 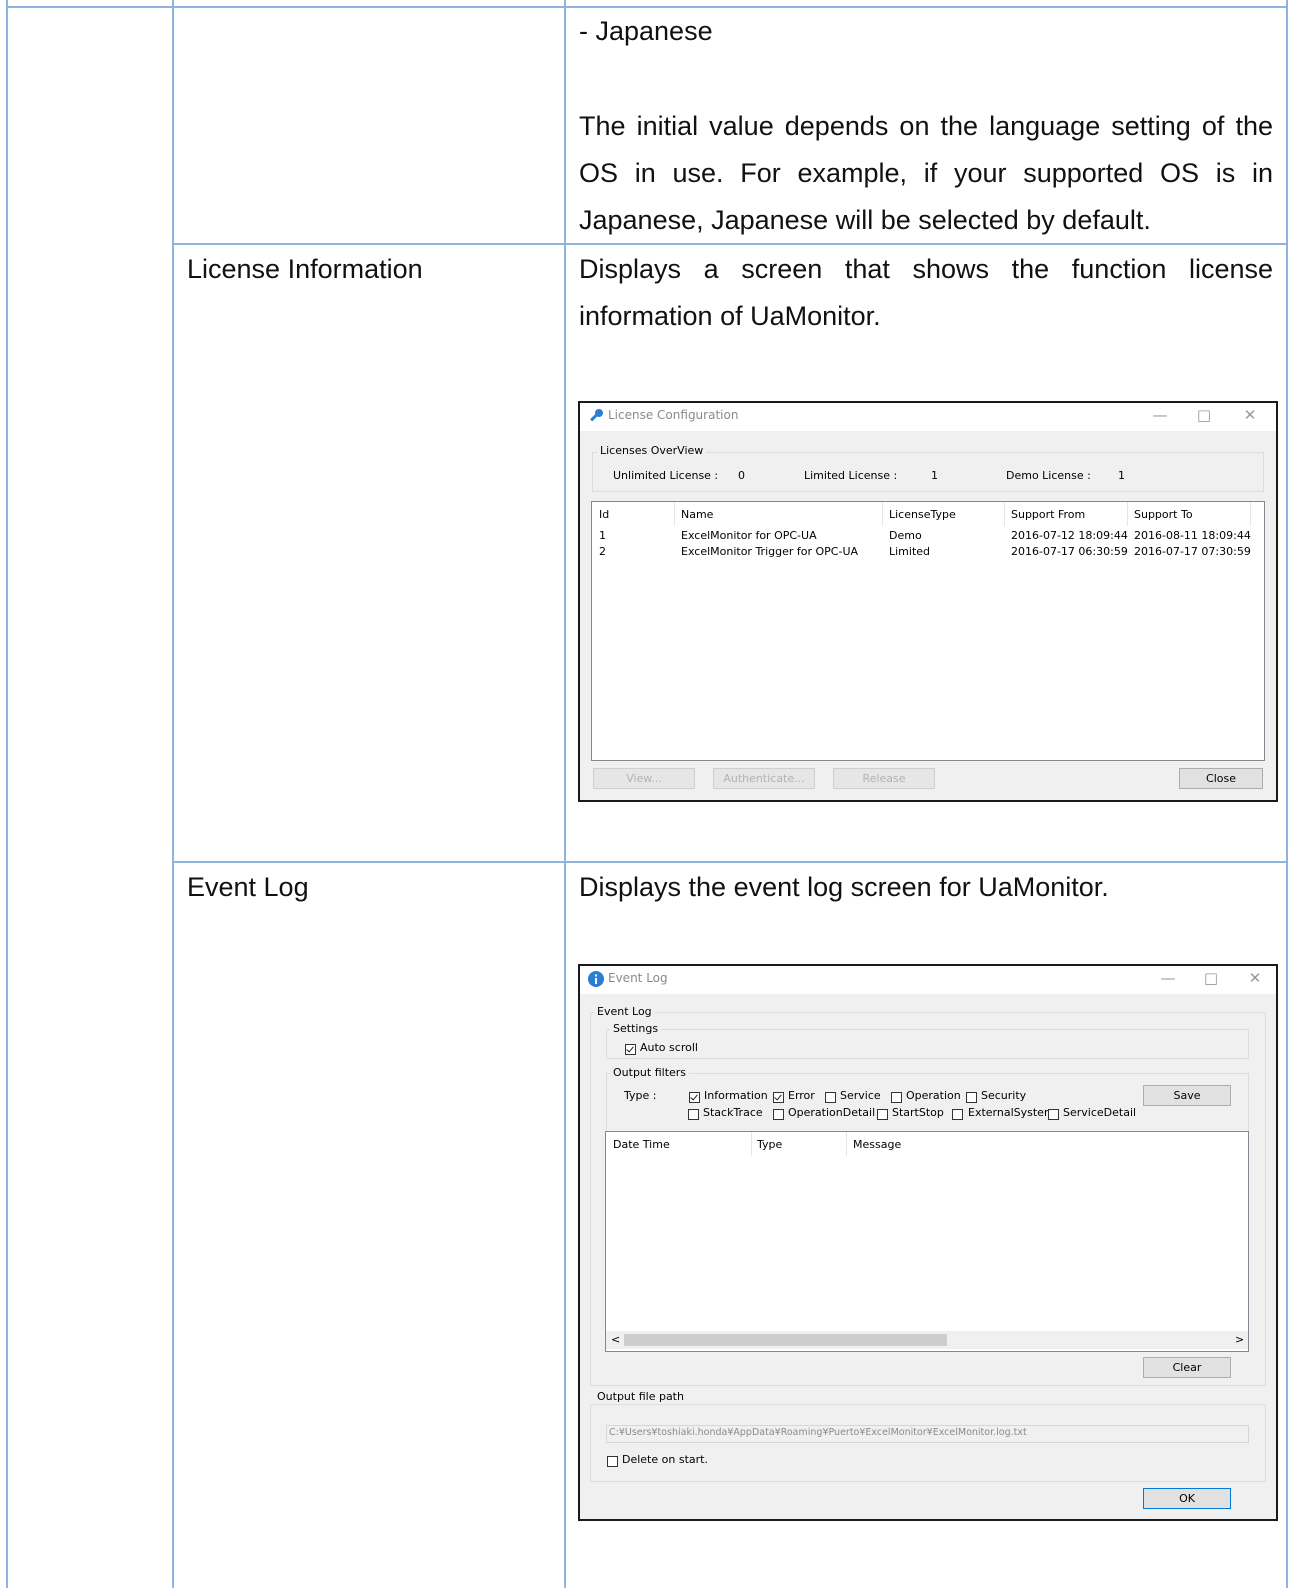 What do you see at coordinates (933, 1096) in the screenshot?
I see `filter-operation-label: Operation` at bounding box center [933, 1096].